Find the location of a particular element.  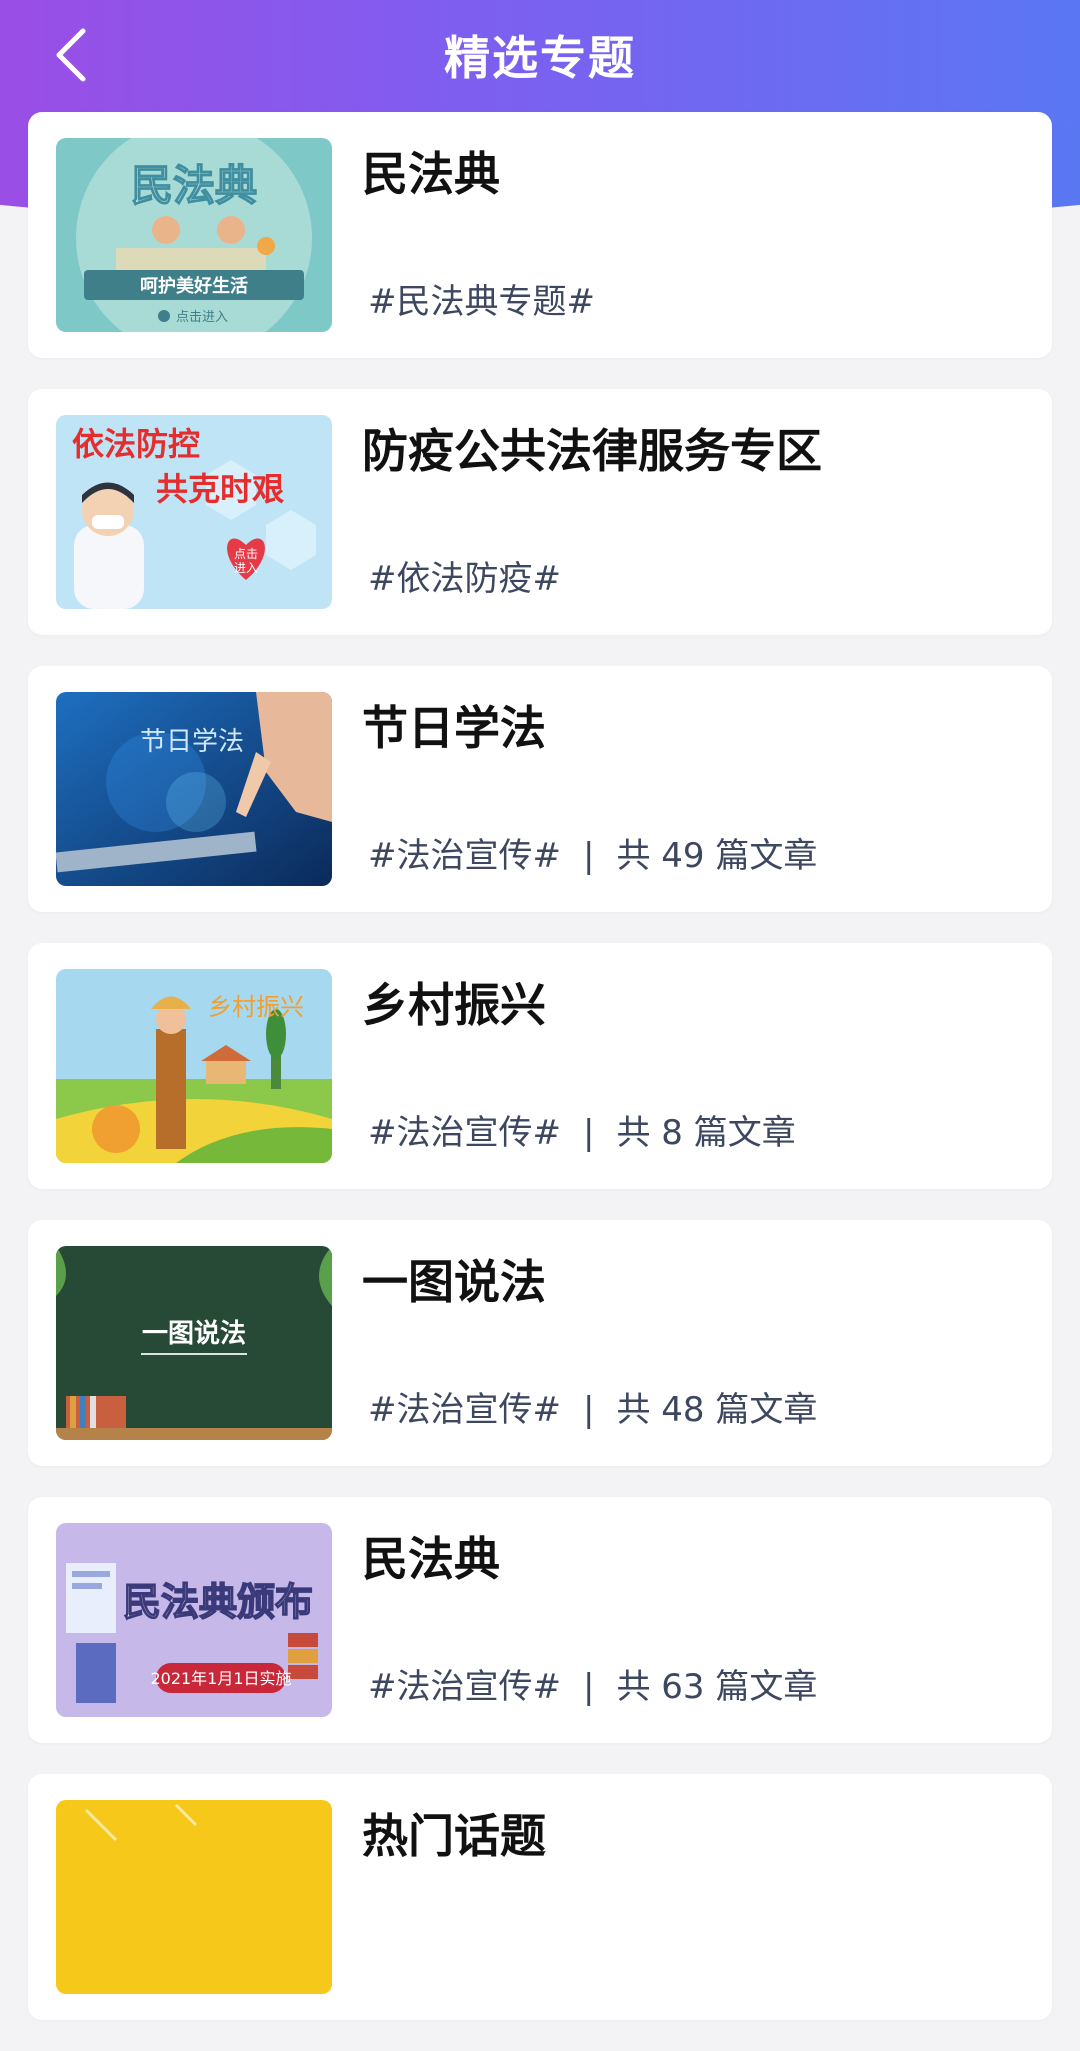

thumb-cta: 点击进入 is located at coordinates (202, 317).